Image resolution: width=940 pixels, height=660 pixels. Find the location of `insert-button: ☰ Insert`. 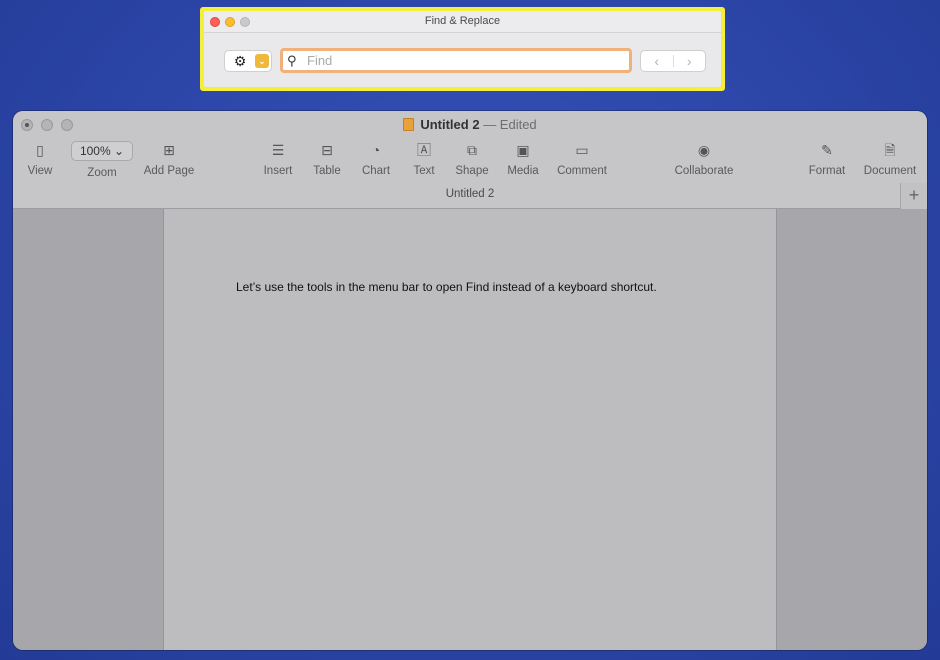

insert-button: ☰ Insert is located at coordinates (278, 159).